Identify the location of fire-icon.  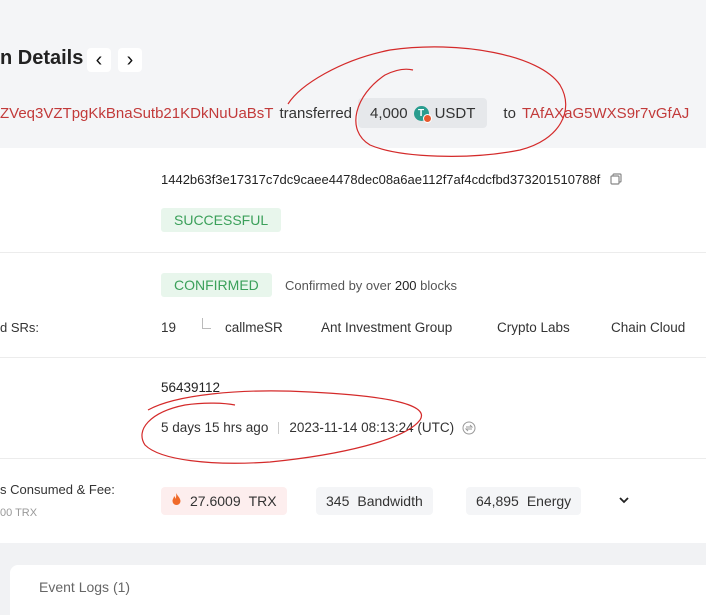
(176, 501).